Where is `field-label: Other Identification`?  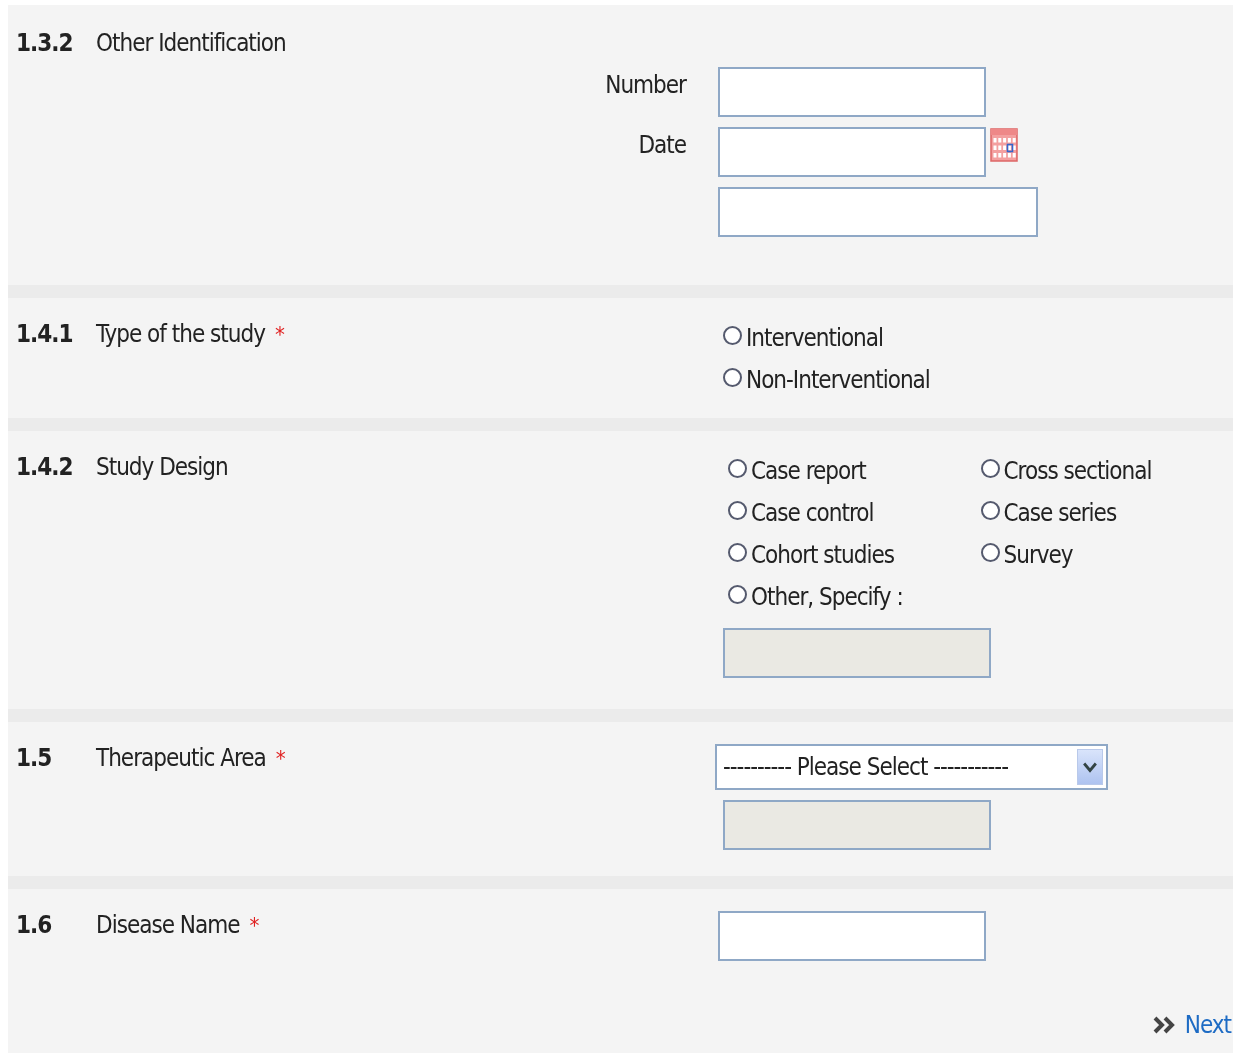
field-label: Other Identification is located at coordinates (191, 43).